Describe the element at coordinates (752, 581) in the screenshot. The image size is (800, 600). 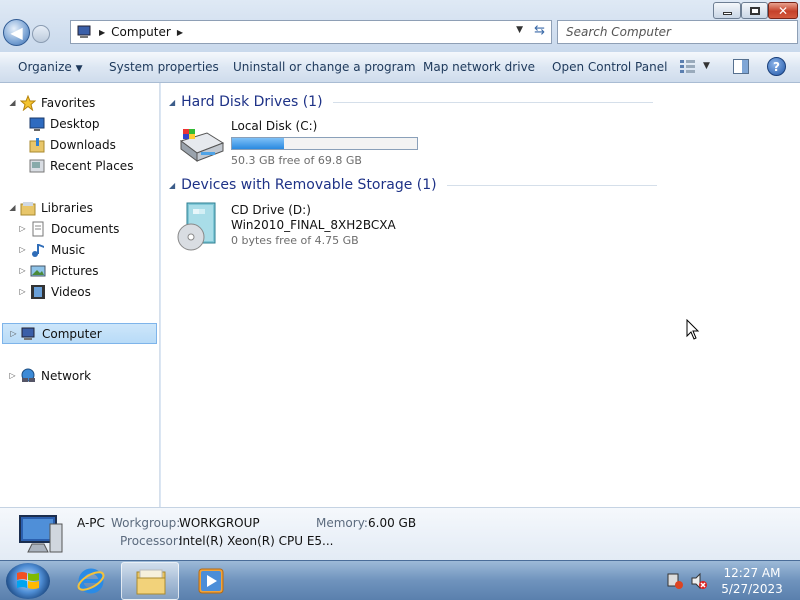
I see `system-clock: 12:27 AM 5/27/2023` at that location.